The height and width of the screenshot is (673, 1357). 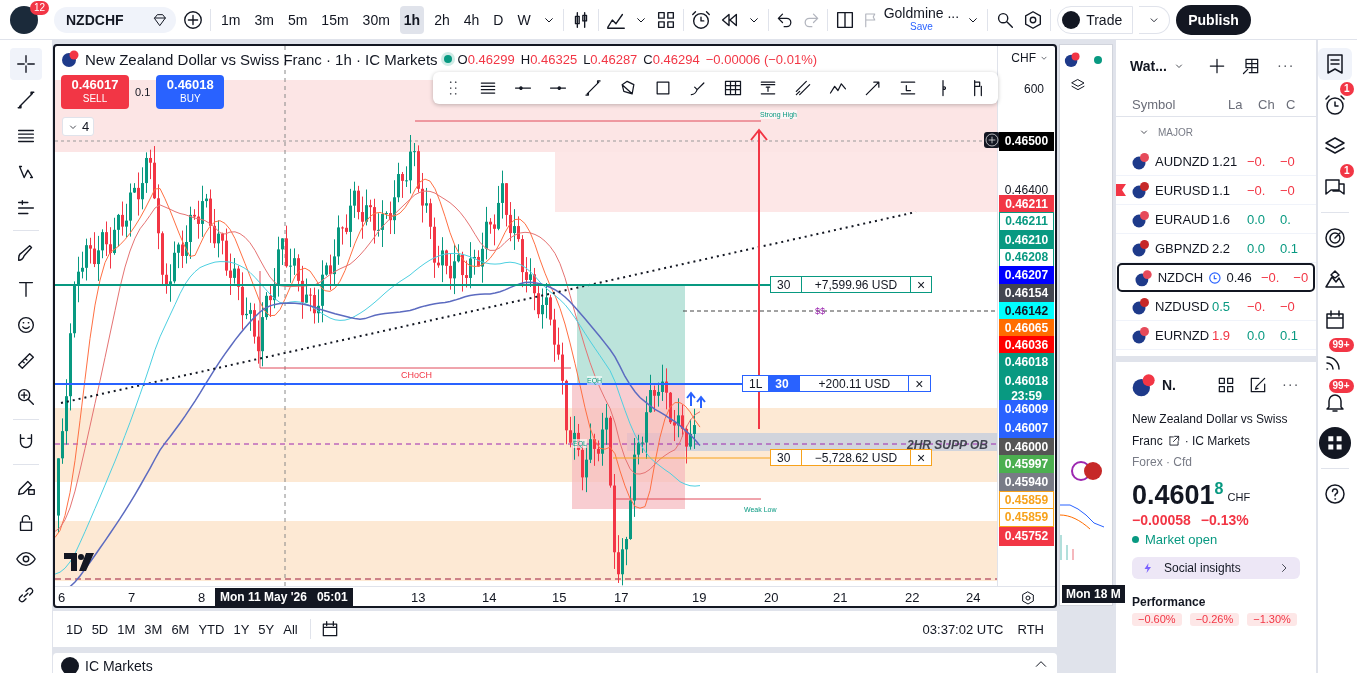 What do you see at coordinates (39, 7) in the screenshot?
I see `notification-badge: 12` at bounding box center [39, 7].